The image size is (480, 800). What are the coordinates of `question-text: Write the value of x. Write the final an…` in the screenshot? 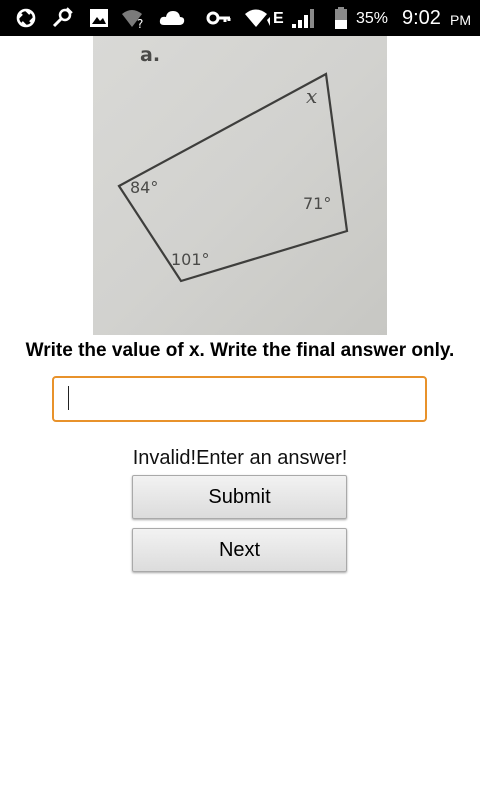 It's located at (240, 350).